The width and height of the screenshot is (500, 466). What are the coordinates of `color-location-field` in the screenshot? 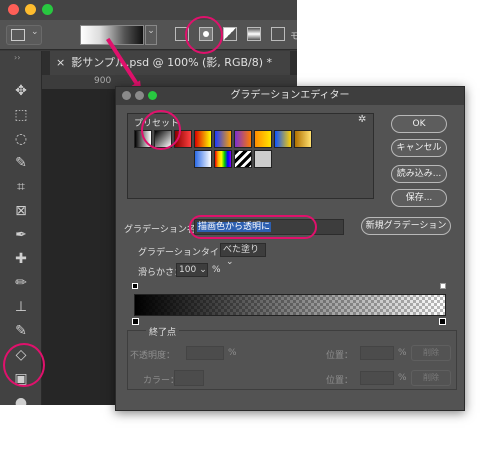 It's located at (377, 378).